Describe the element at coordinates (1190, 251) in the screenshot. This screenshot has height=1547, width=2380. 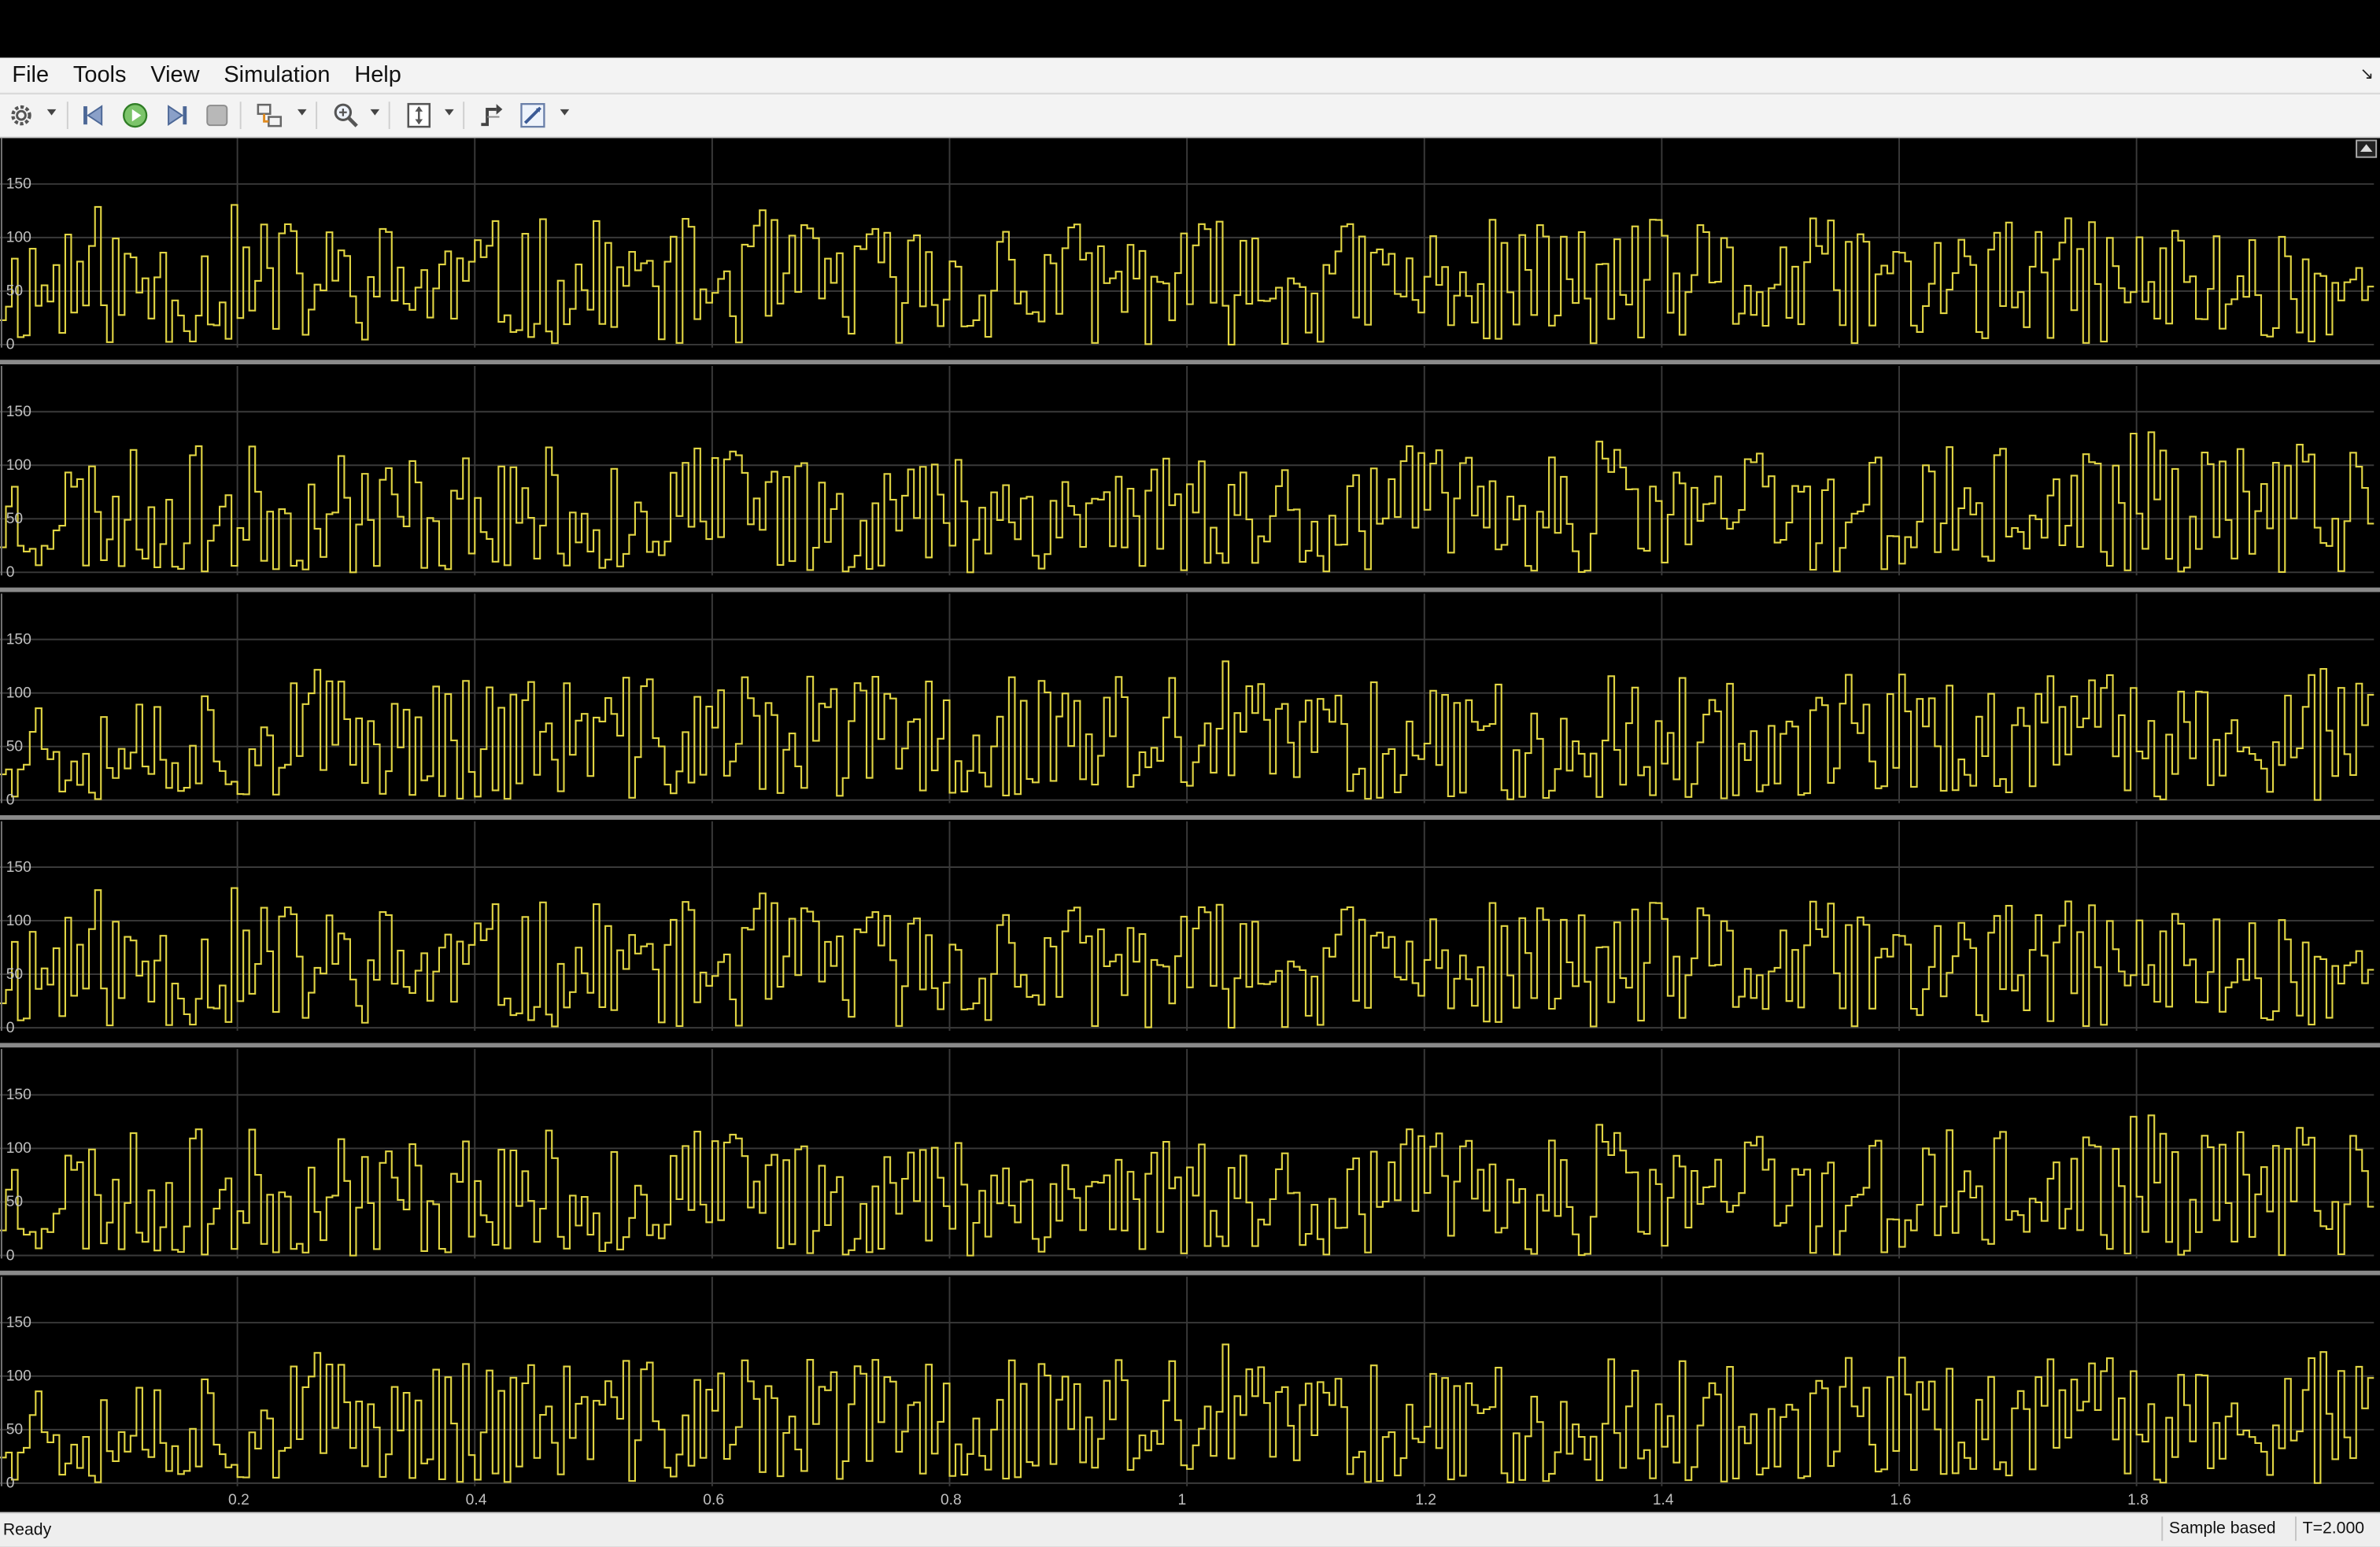
I see `scope-panel-1: 0 50 100 150` at that location.